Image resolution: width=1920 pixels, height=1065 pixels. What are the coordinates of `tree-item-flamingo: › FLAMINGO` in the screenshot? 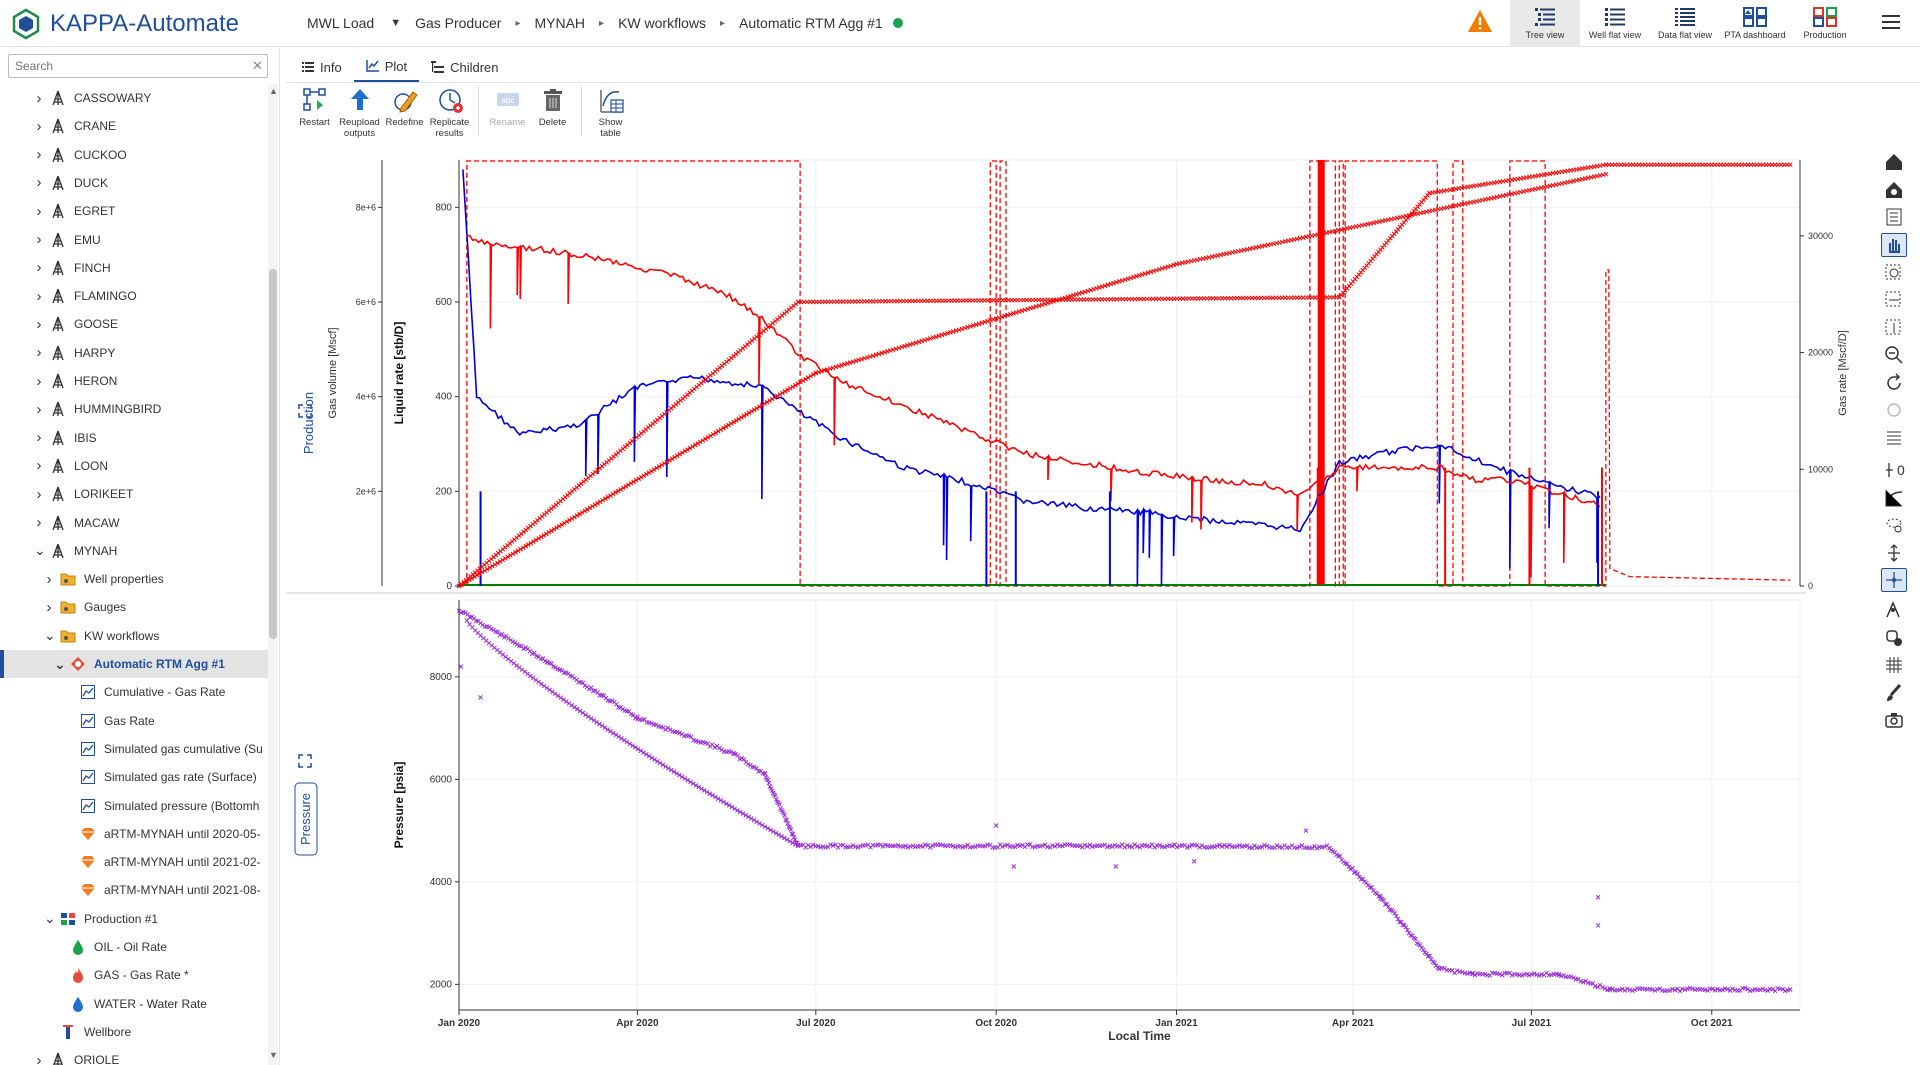 It's located at (134, 296).